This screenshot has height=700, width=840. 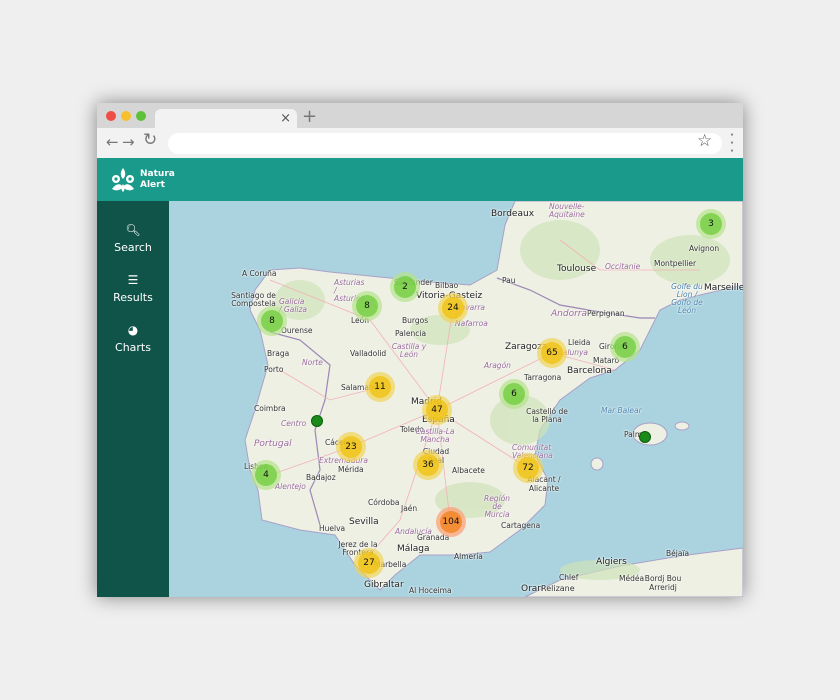 What do you see at coordinates (123, 180) in the screenshot?
I see `natura-alert-logo-icon` at bounding box center [123, 180].